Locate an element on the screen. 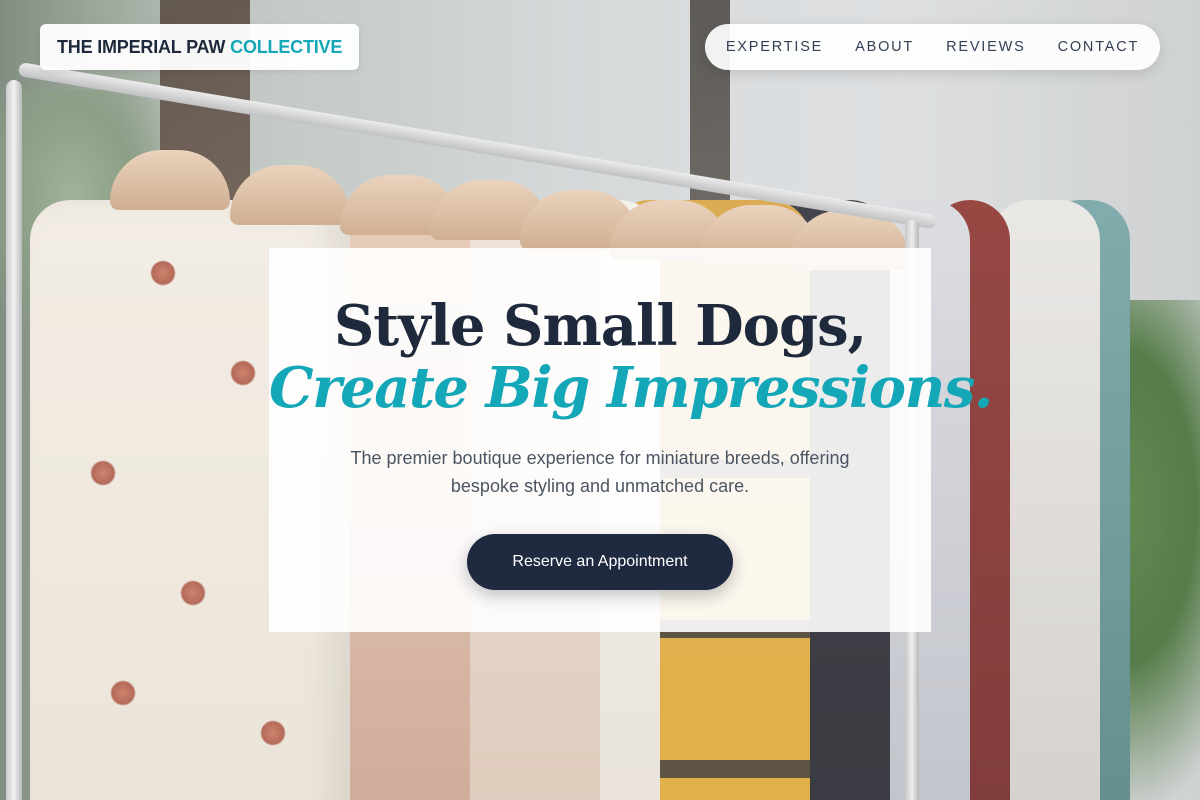  reserve-appointment-button: Reserve an Appointment is located at coordinates (600, 562).